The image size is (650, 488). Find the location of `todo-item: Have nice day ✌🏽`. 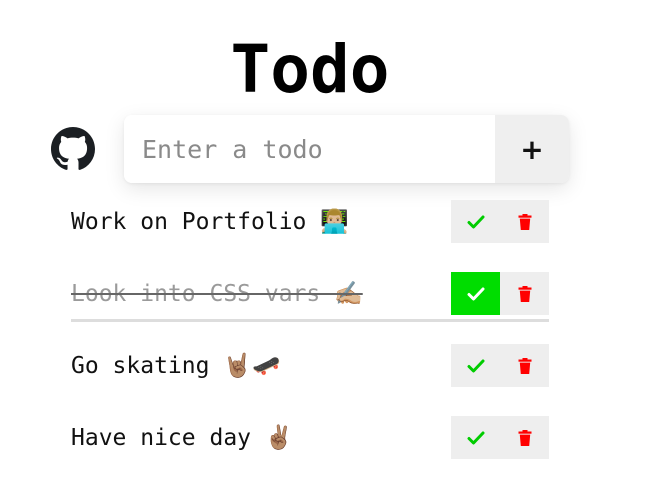

todo-item: Have nice day ✌🏽 is located at coordinates (310, 452).